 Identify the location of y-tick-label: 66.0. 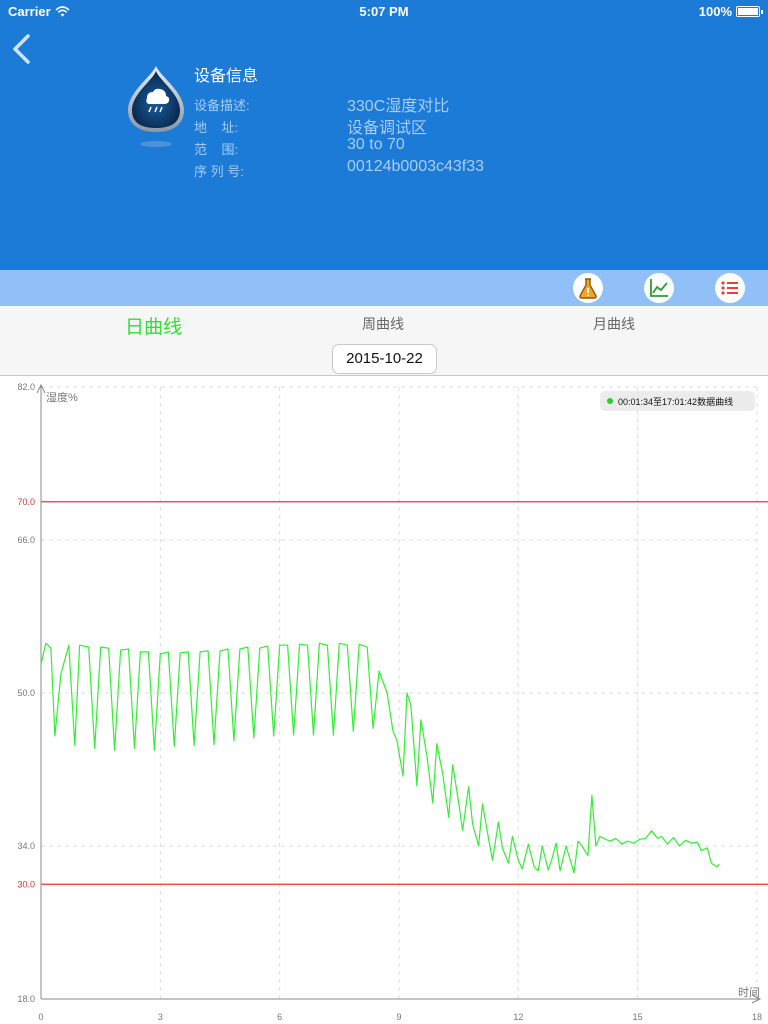
(26, 540).